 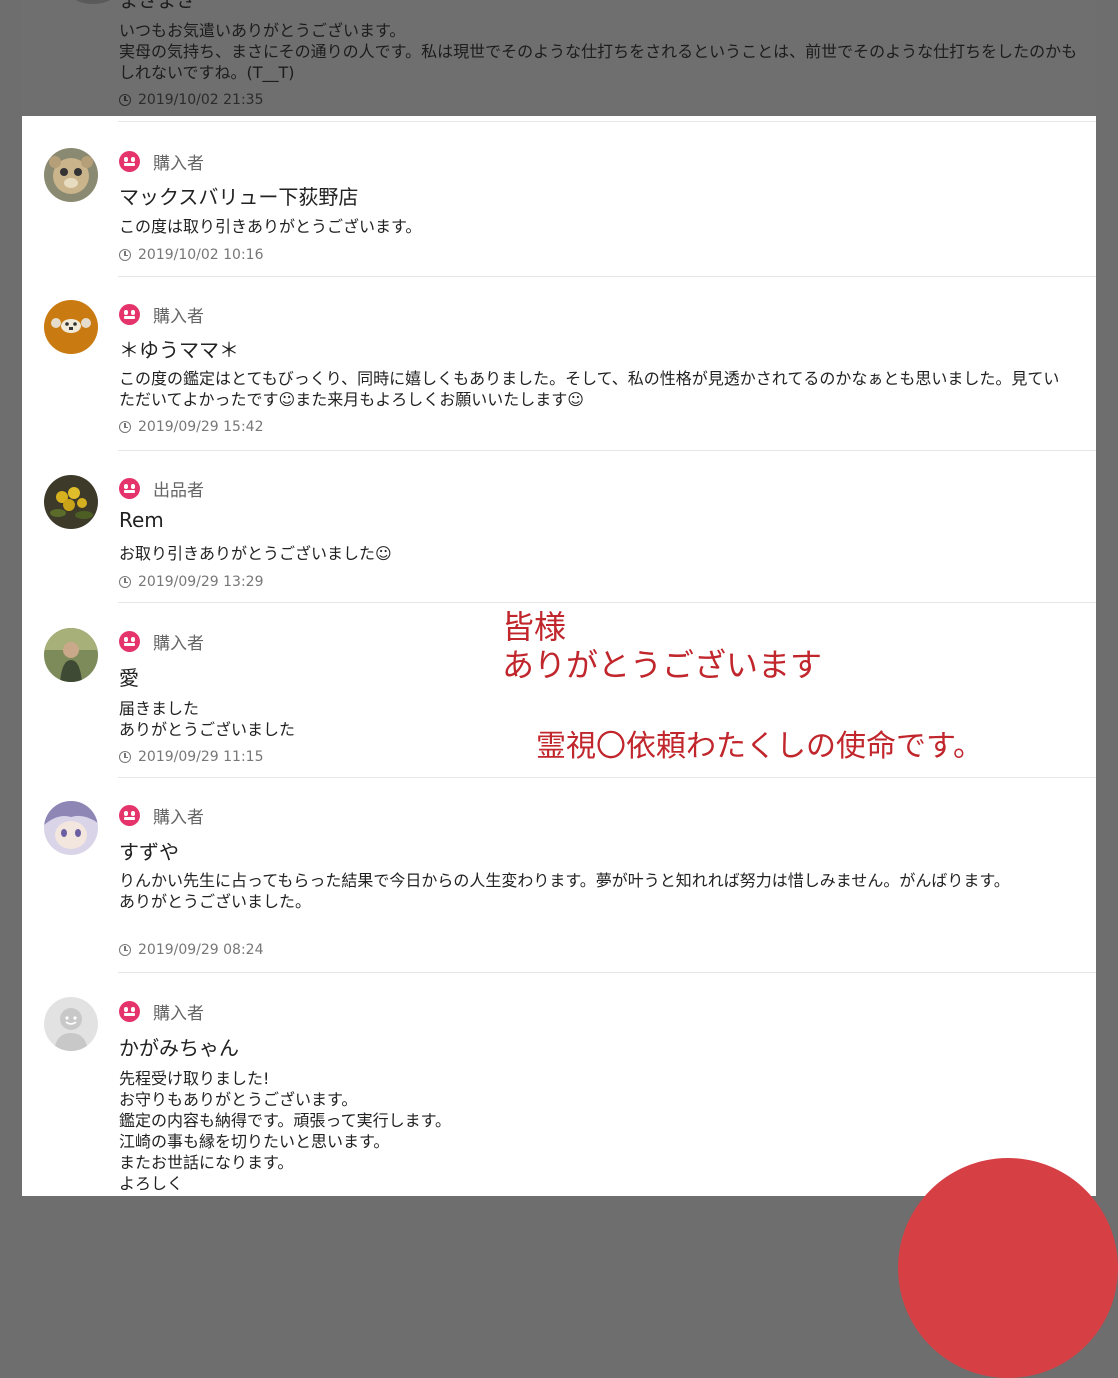 What do you see at coordinates (71, 502) in the screenshot?
I see `avatar-fruit-icon` at bounding box center [71, 502].